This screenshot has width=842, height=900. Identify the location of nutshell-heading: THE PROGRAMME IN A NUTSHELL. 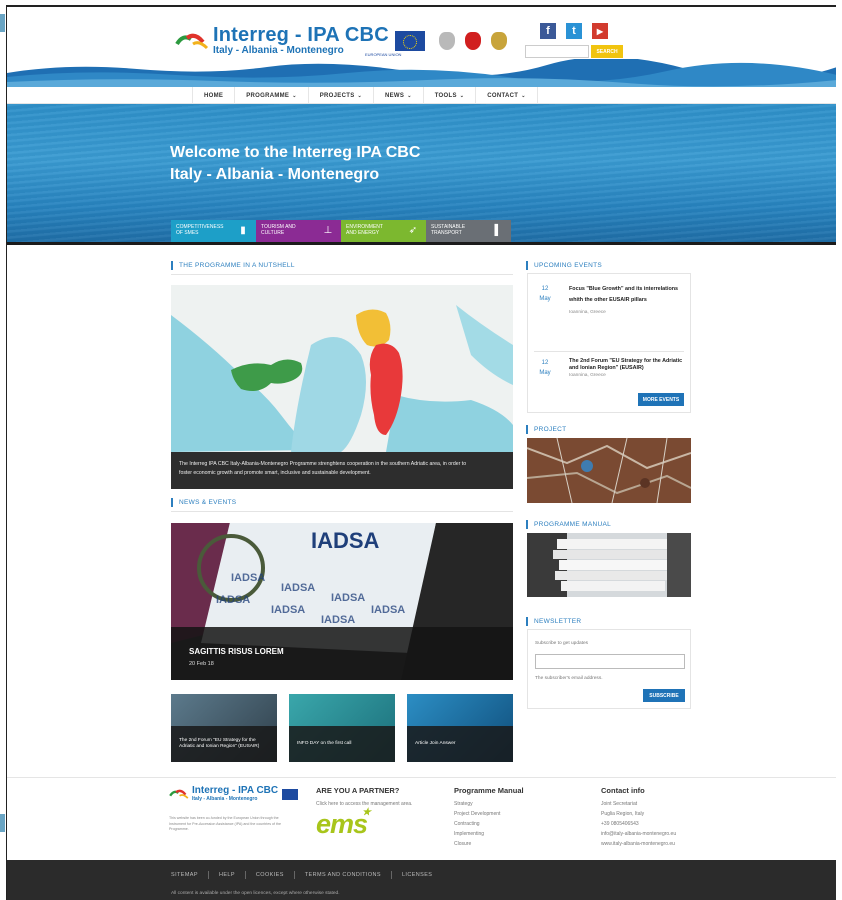
(233, 265).